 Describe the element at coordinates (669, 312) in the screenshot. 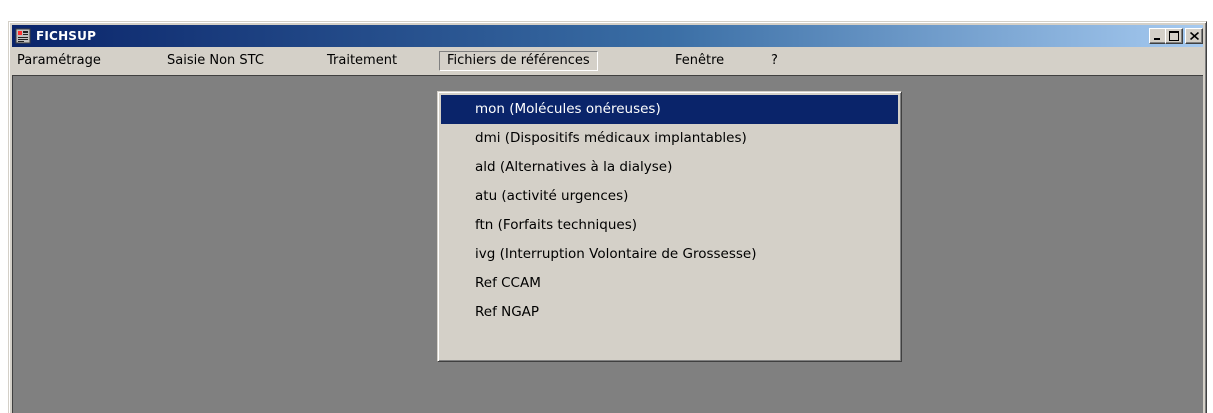

I see `menu-option-ref-ngap: Ref NGAP` at that location.